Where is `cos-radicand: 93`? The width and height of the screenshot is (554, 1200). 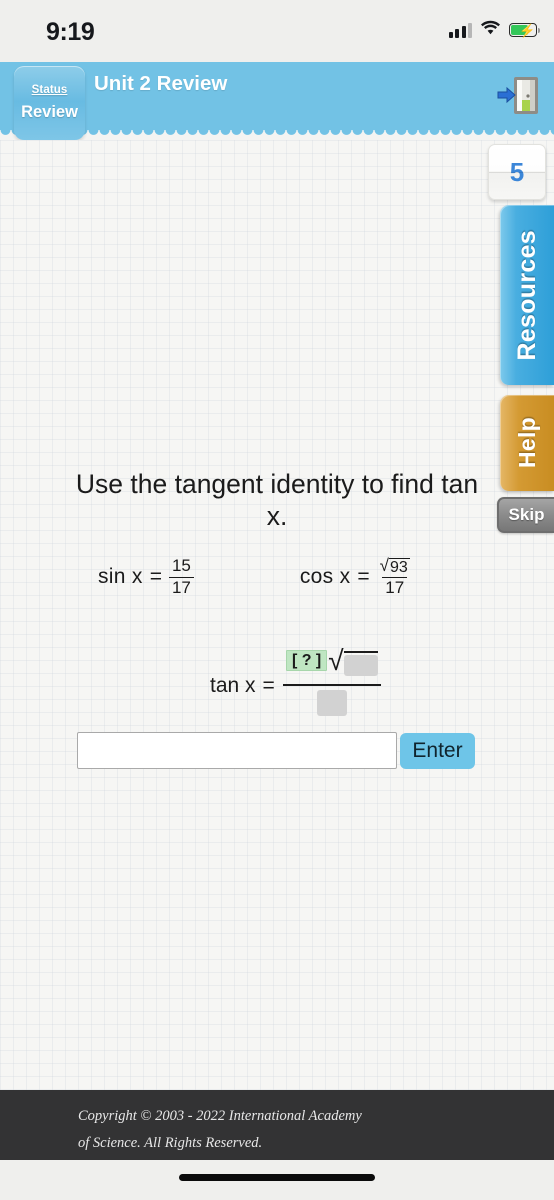 cos-radicand: 93 is located at coordinates (399, 567).